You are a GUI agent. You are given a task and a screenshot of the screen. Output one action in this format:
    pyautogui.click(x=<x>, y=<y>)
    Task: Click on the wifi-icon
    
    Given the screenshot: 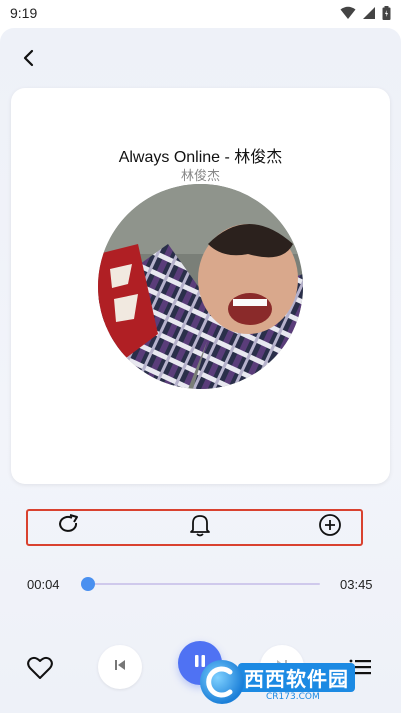 What is the action you would take?
    pyautogui.click(x=348, y=15)
    